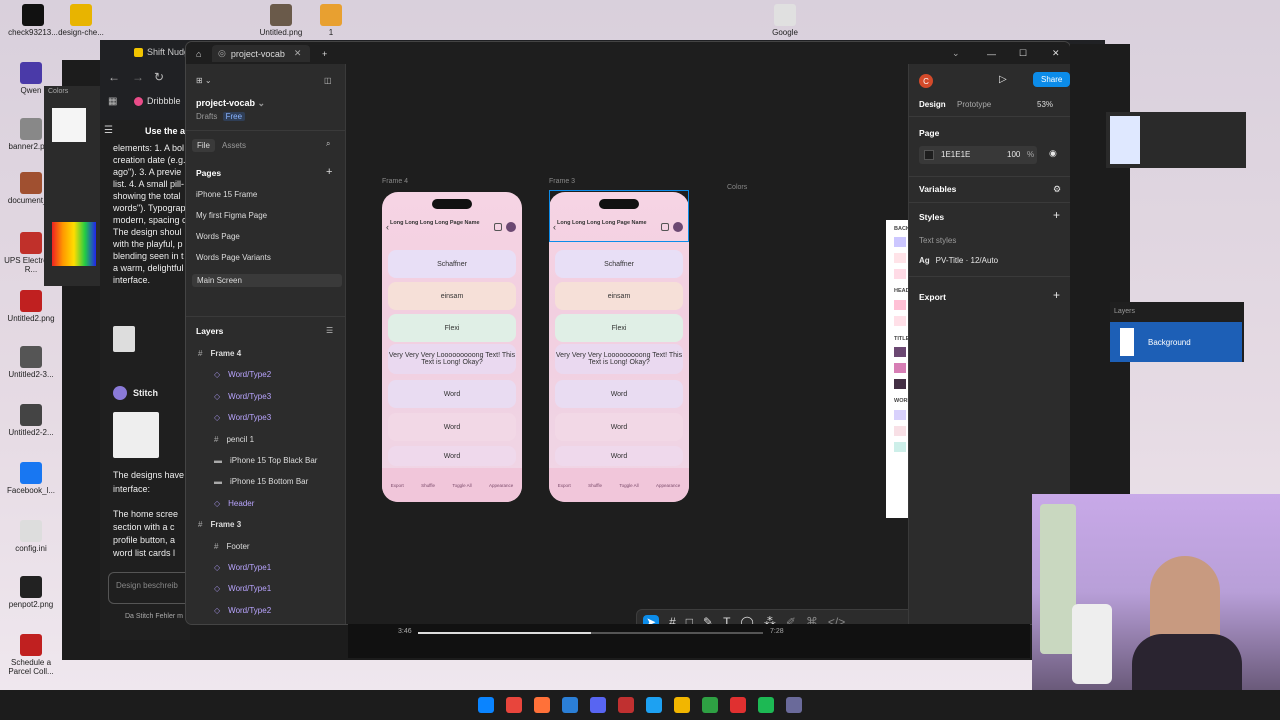 The height and width of the screenshot is (720, 1280). What do you see at coordinates (452, 328) in the screenshot?
I see `word-card: Flexi` at bounding box center [452, 328].